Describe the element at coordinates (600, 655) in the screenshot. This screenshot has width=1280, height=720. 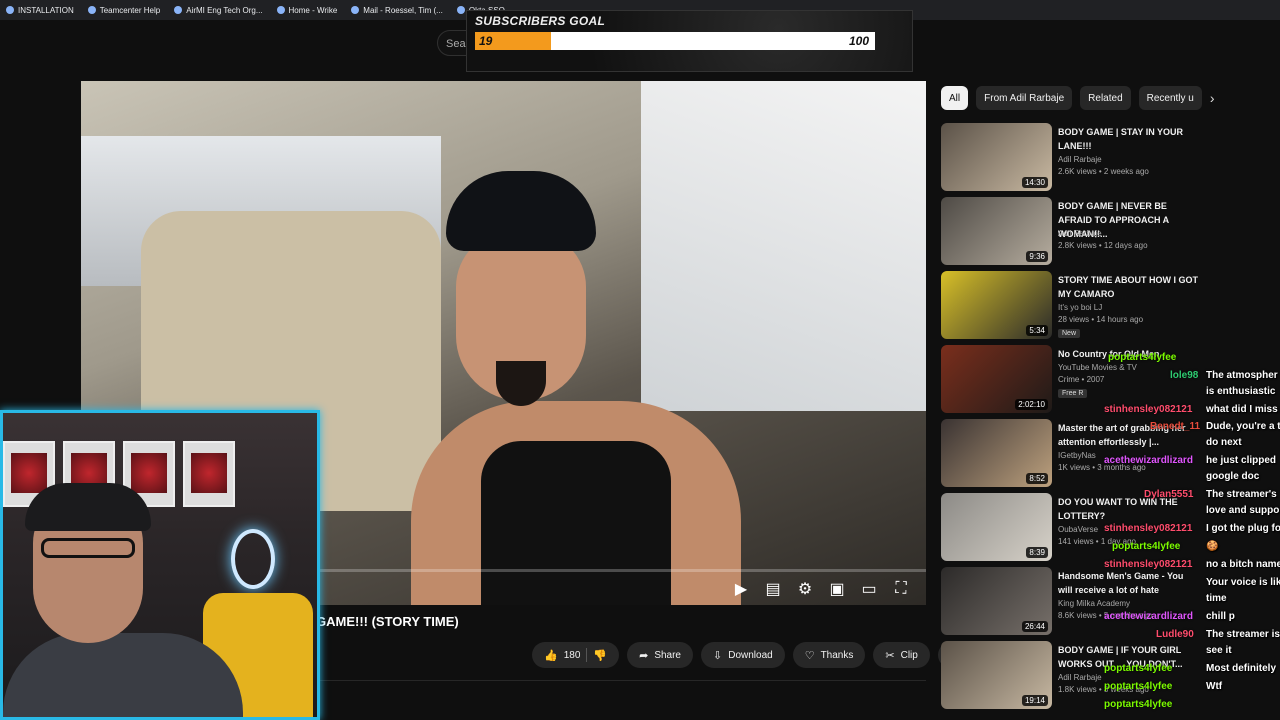
I see `thumbs-down-icon: 👎` at that location.